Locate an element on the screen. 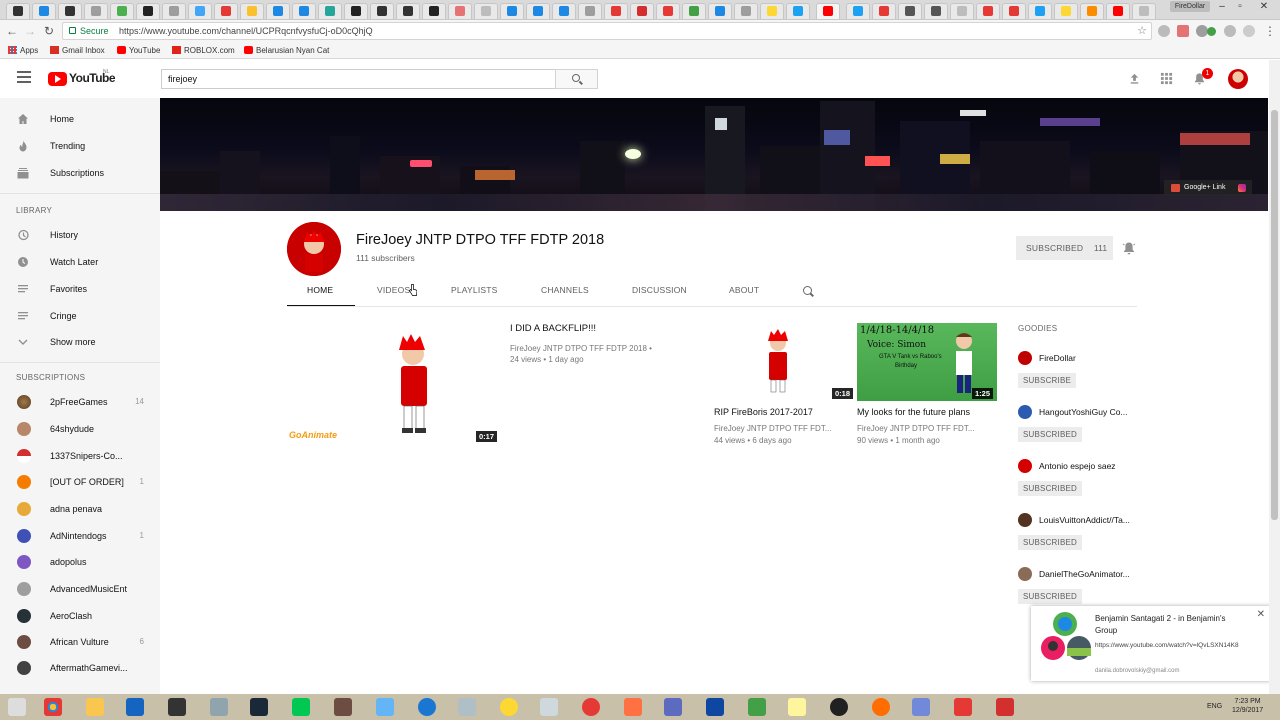  maximize-icon: ▫ is located at coordinates (1240, 6).